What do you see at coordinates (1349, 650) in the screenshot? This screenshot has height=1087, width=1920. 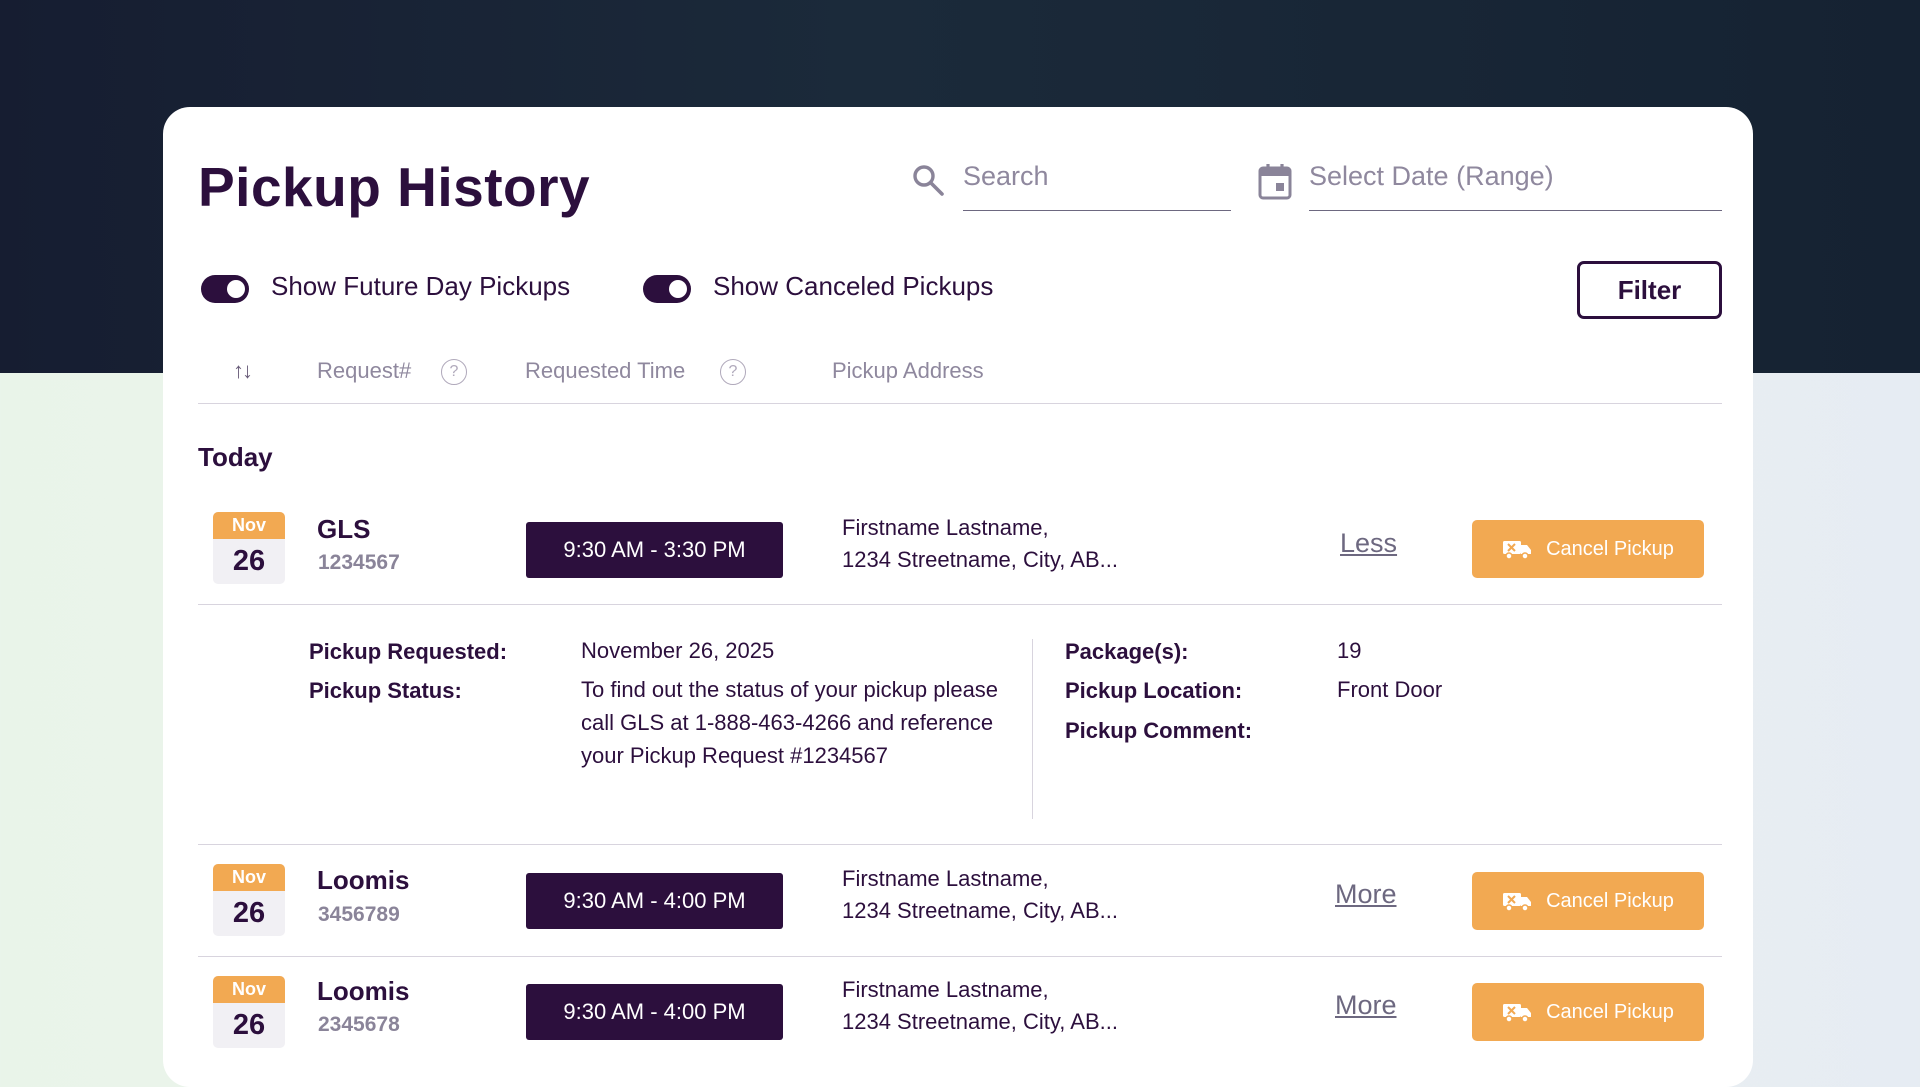 I see `packages-value: 19` at bounding box center [1349, 650].